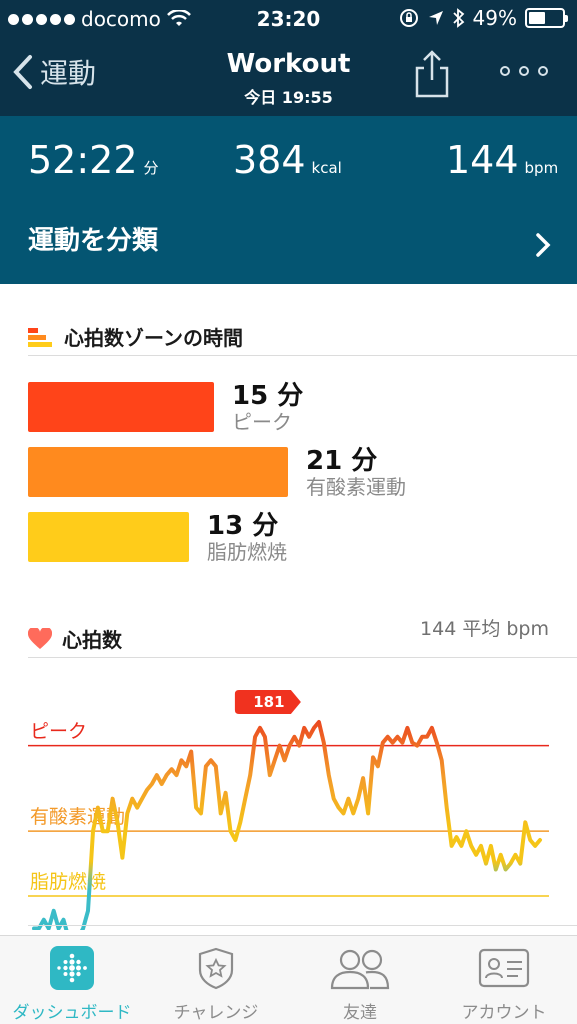  What do you see at coordinates (216, 1013) in the screenshot?
I see `tab-challenges-label: チャレンジ` at bounding box center [216, 1013].